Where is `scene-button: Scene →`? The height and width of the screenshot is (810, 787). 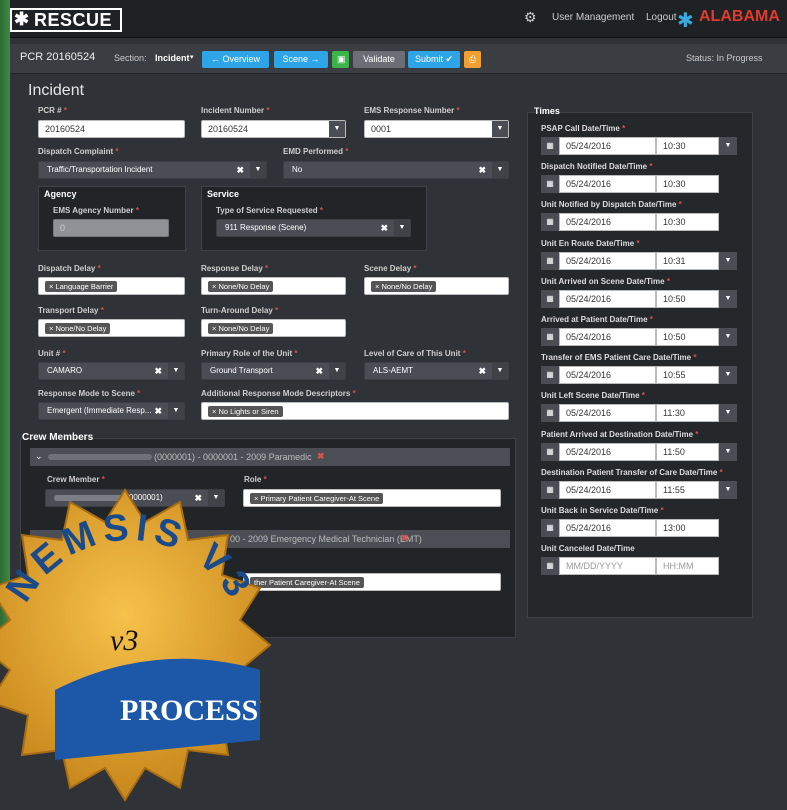
scene-button: Scene → is located at coordinates (301, 59).